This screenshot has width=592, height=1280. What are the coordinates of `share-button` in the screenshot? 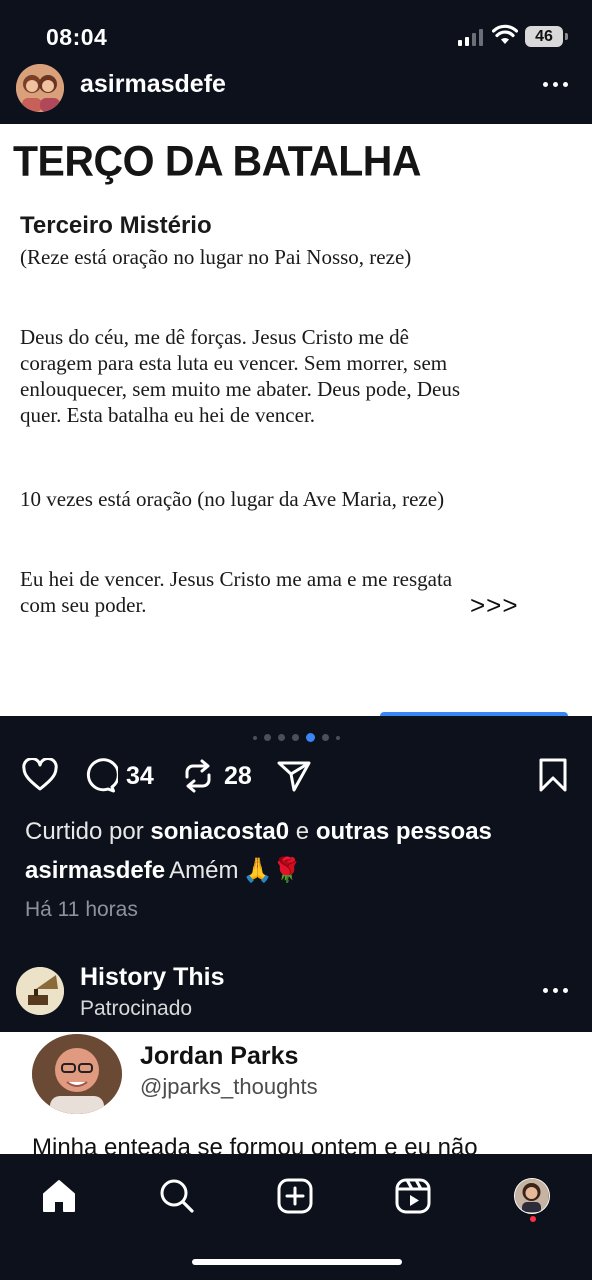 It's located at (294, 776).